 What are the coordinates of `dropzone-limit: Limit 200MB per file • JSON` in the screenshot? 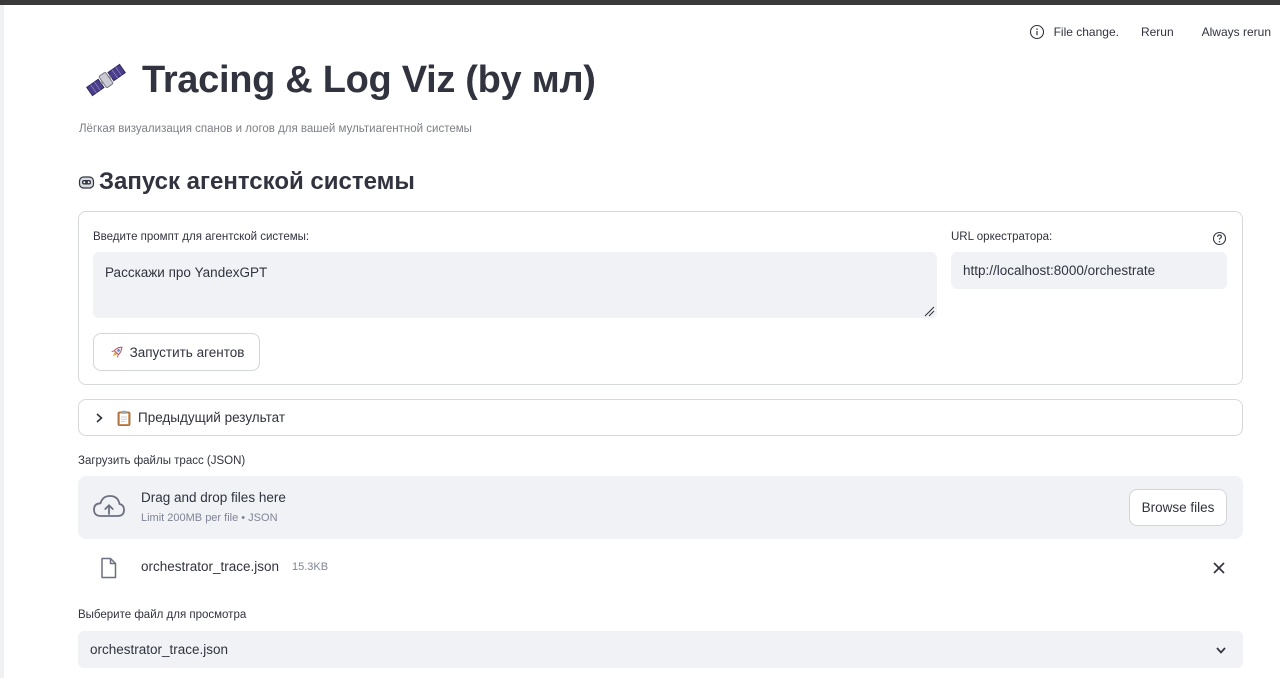 It's located at (209, 518).